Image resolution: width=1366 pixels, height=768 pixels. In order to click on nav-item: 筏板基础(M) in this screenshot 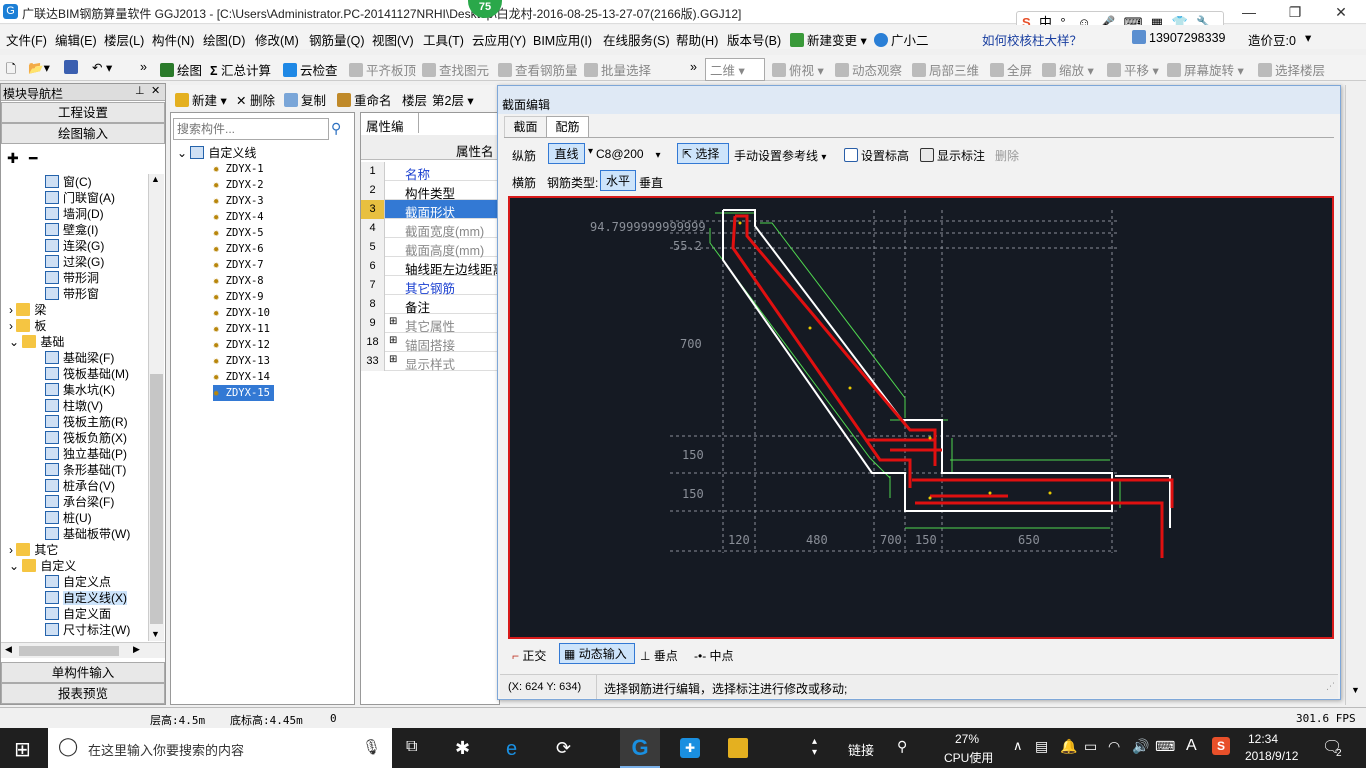, I will do `click(87, 374)`.